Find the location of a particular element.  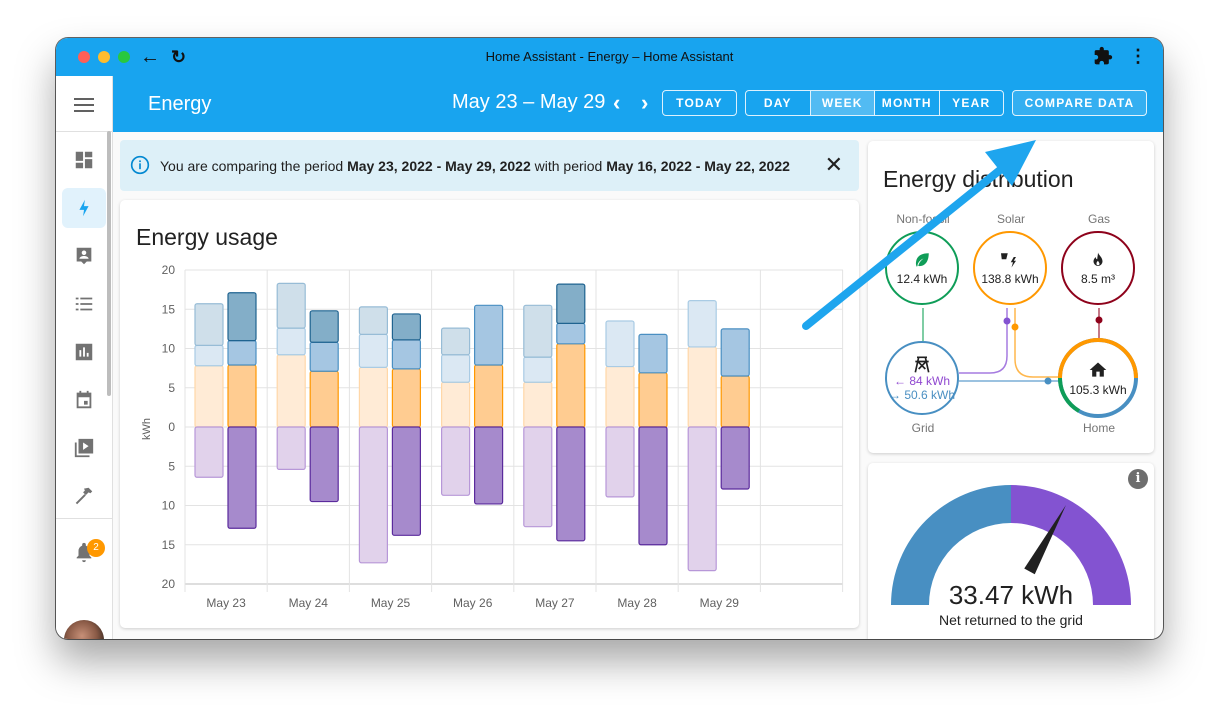

sidebar-scrollbar is located at coordinates (109, 263).